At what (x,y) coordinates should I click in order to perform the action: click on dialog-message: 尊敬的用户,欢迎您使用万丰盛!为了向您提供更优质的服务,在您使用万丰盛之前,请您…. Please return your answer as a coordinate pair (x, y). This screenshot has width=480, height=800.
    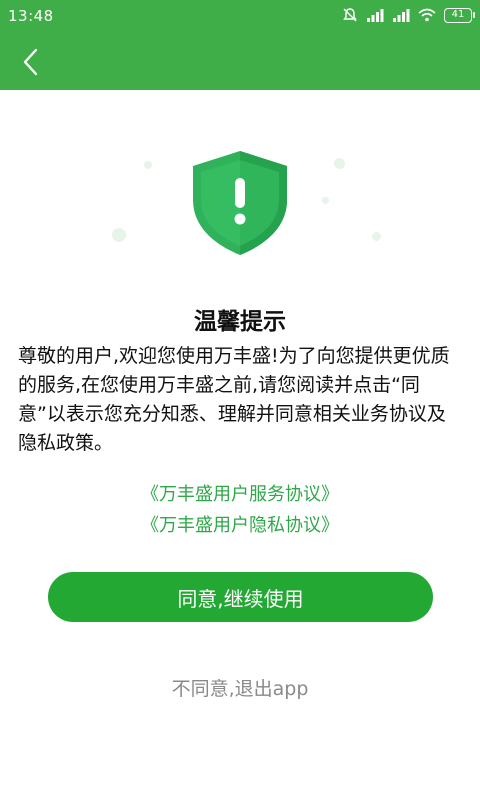
    Looking at the image, I should click on (234, 399).